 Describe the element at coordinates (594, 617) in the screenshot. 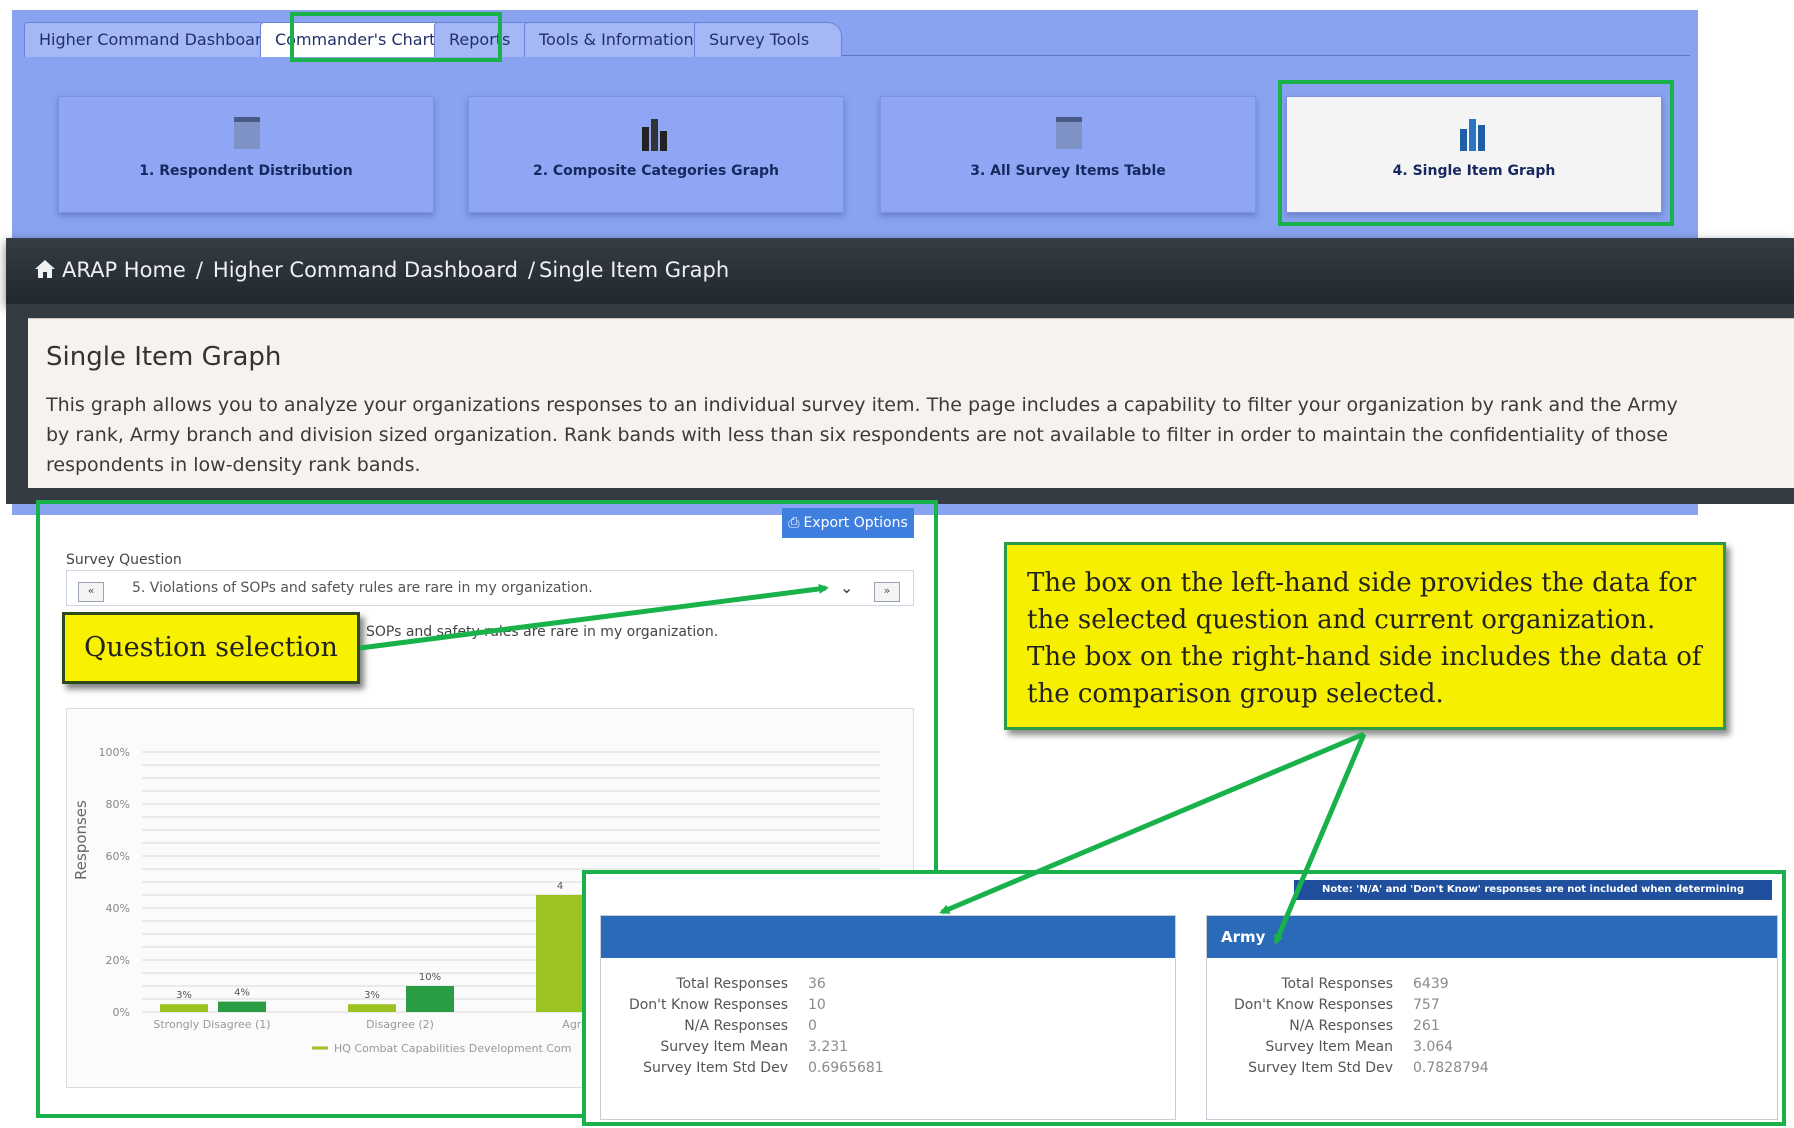

I see `arrow-to-question-select` at that location.